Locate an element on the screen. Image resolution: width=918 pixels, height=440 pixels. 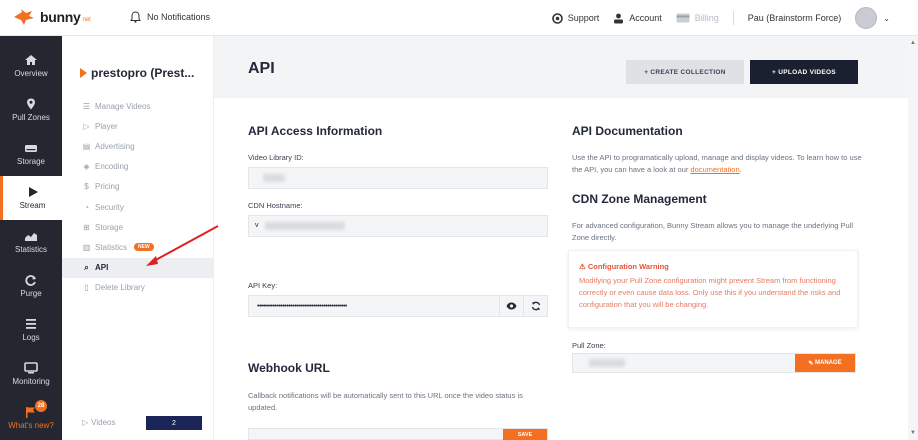
menu-item-security: ◔ Security is located at coordinates (138, 207).